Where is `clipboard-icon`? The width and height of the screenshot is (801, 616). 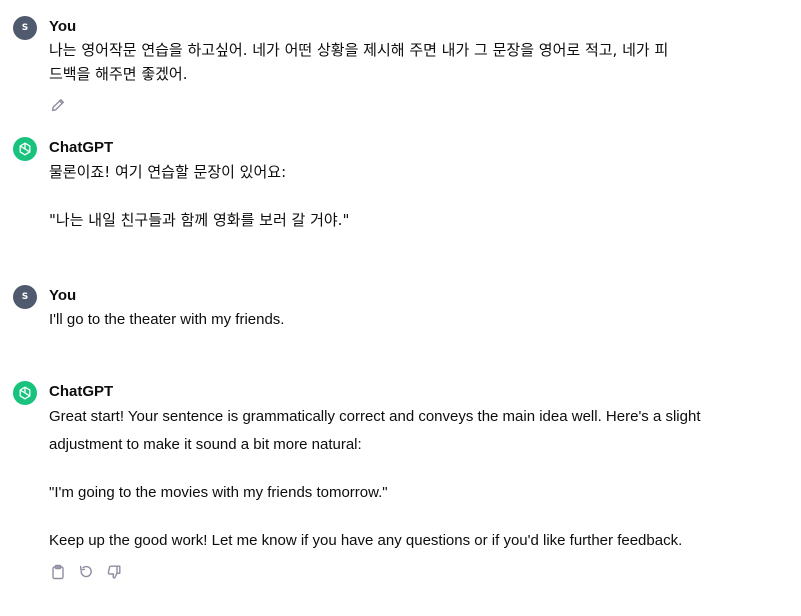 clipboard-icon is located at coordinates (58, 572).